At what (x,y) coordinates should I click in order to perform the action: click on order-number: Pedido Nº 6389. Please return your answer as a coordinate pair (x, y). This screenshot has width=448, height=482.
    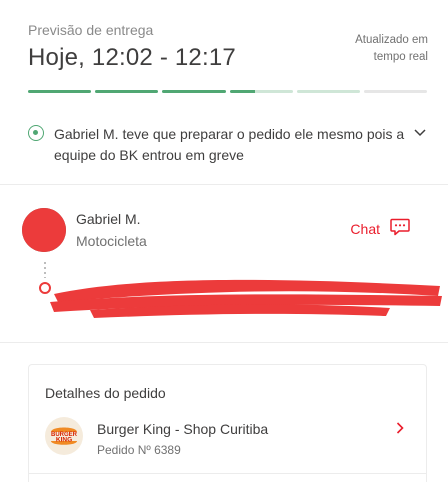
    Looking at the image, I should click on (139, 450).